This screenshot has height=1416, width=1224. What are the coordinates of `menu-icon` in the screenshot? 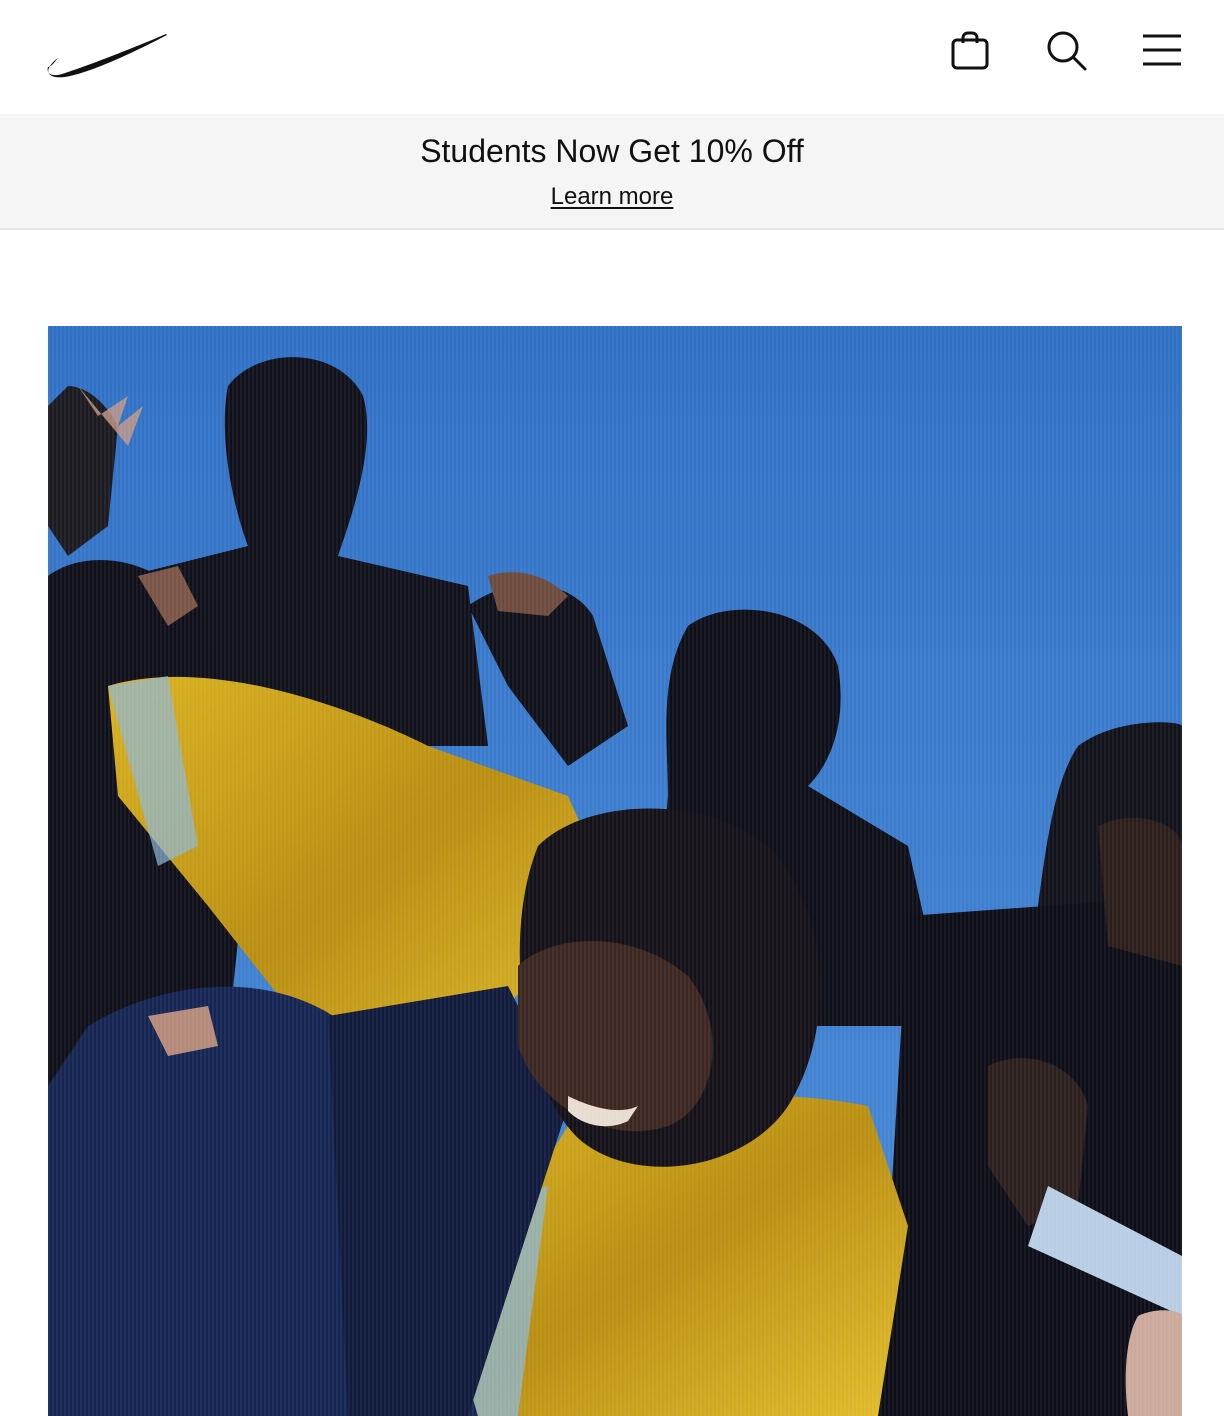 It's located at (1162, 50).